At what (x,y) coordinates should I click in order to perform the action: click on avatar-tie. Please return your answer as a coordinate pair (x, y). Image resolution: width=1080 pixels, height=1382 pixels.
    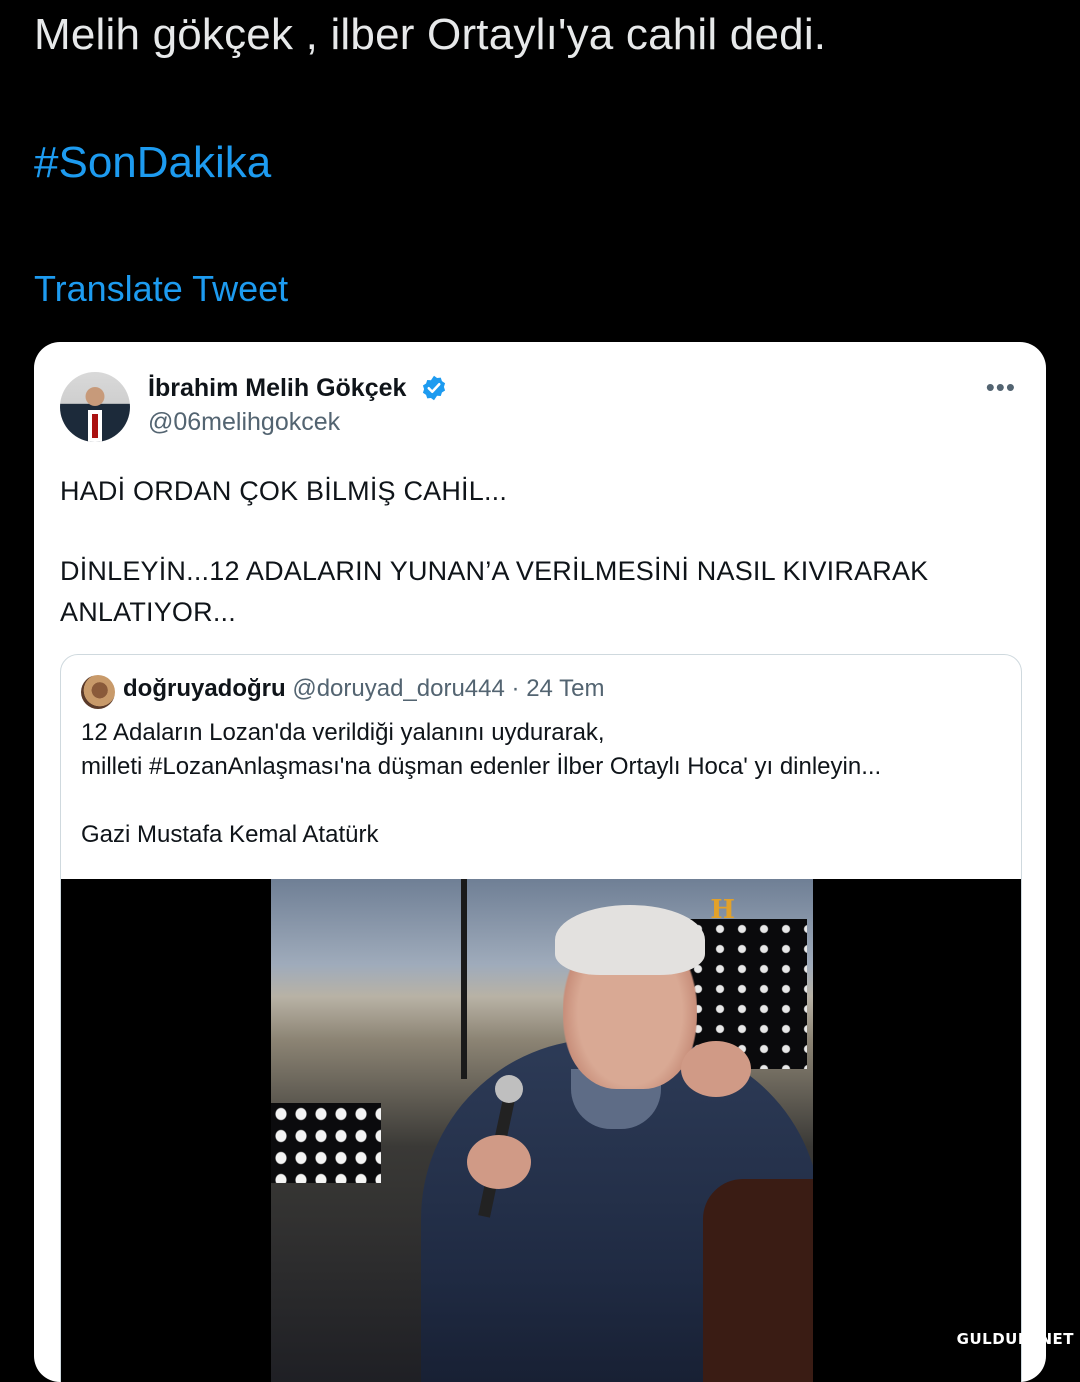
    Looking at the image, I should click on (95, 426).